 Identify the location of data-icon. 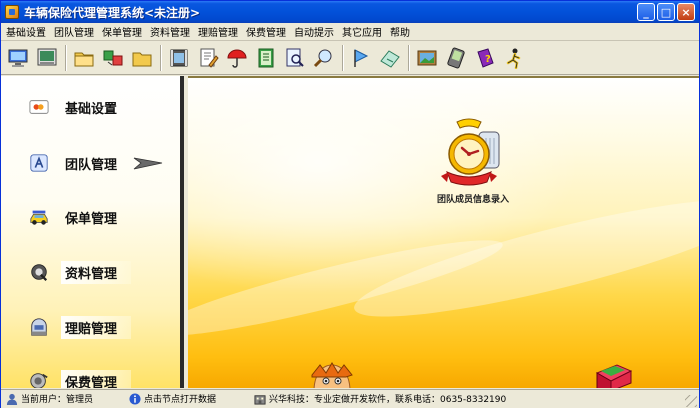
(39, 272).